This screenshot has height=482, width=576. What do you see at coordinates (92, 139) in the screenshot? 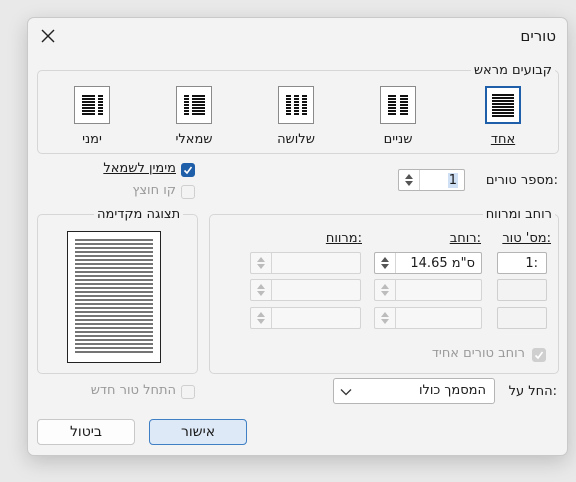
I see `preset-right-label: ימני` at bounding box center [92, 139].